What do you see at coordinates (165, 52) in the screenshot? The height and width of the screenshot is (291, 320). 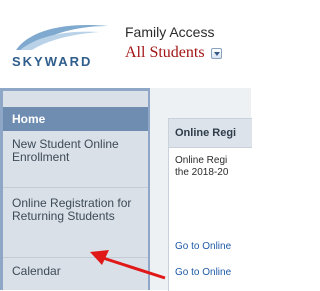 I see `student-selector-value: All Students` at bounding box center [165, 52].